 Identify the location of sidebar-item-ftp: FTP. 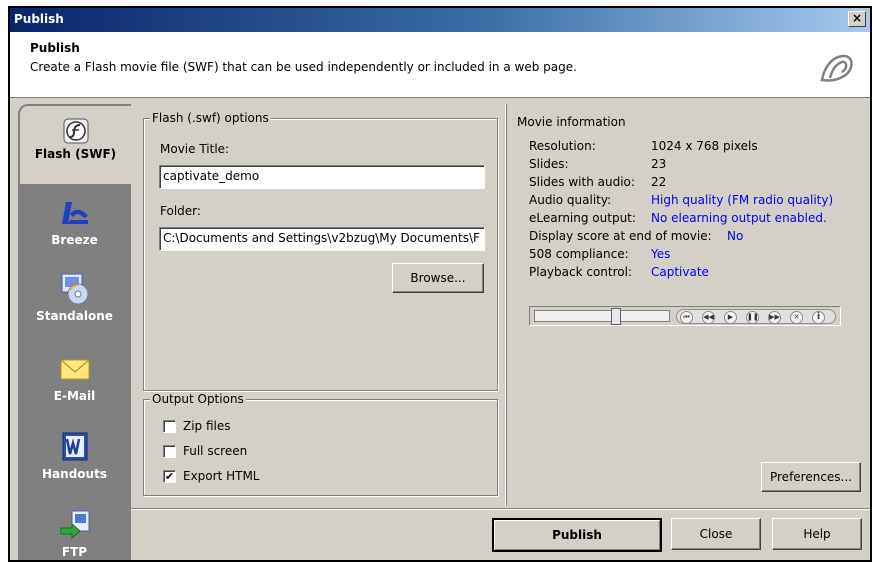
(74, 533).